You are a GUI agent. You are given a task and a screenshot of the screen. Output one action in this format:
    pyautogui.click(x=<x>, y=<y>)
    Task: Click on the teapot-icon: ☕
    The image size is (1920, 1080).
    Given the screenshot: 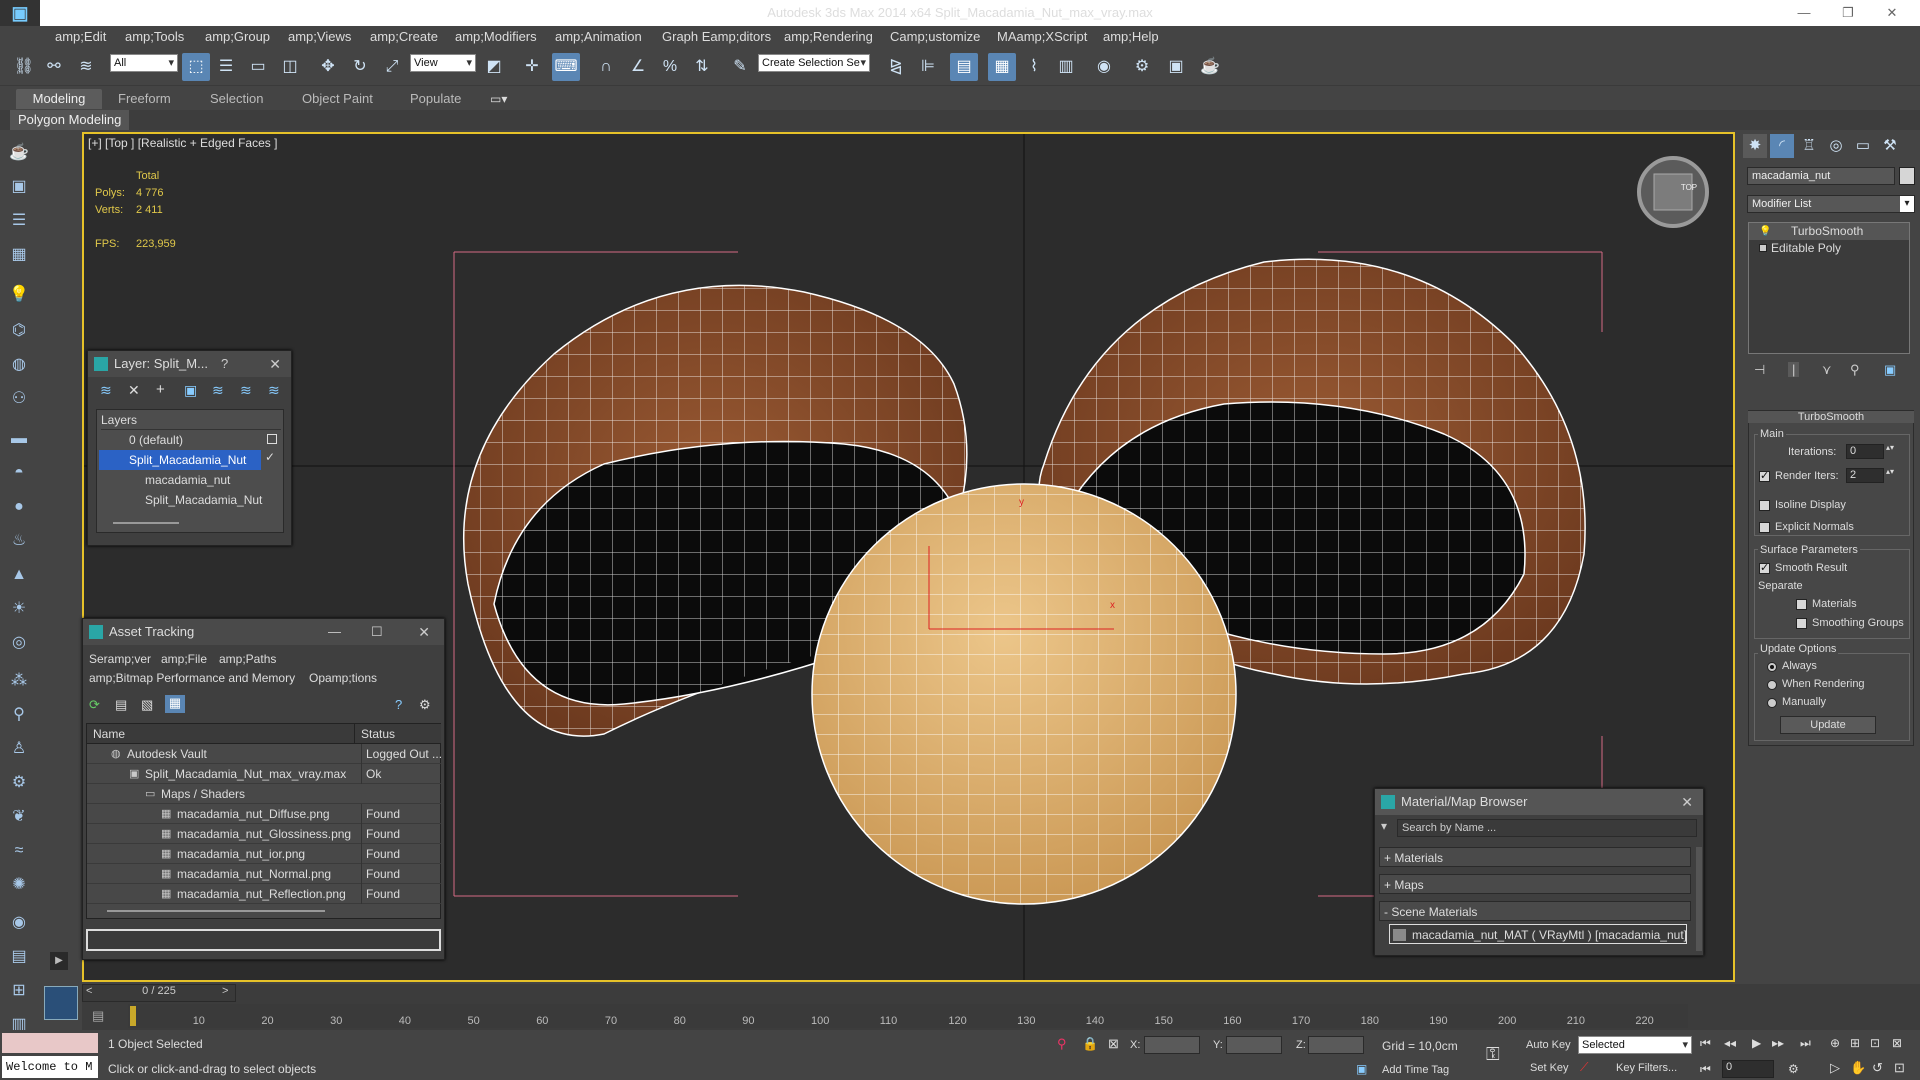 What is the action you would take?
    pyautogui.click(x=19, y=153)
    